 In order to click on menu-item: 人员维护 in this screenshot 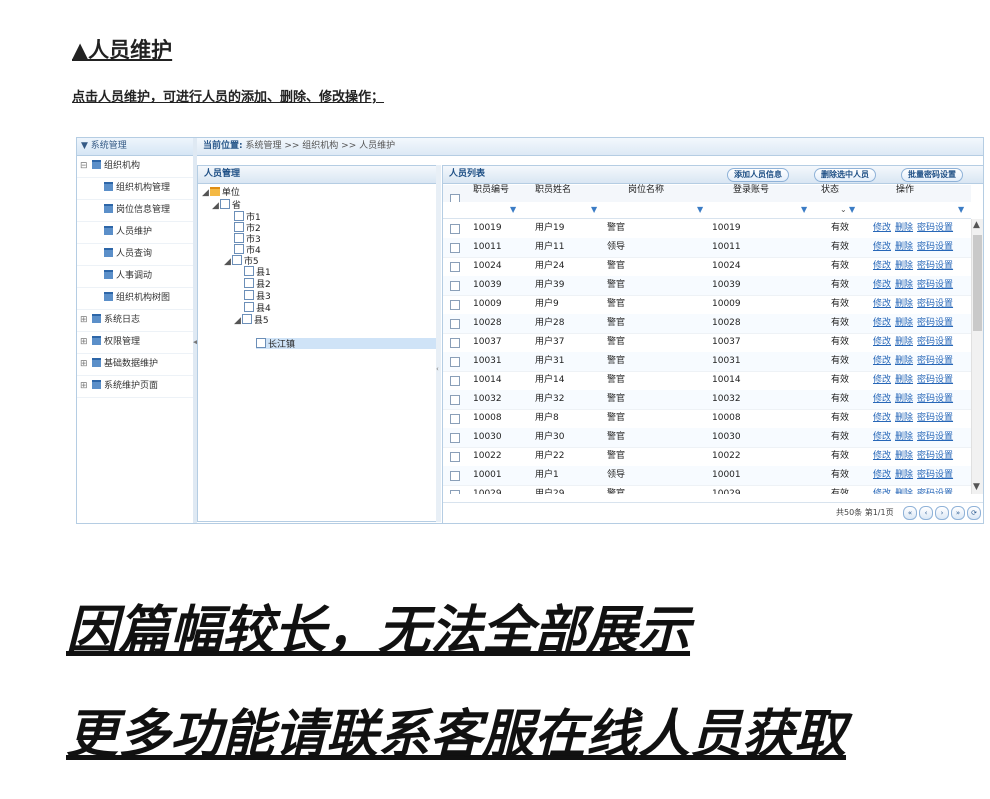, I will do `click(135, 233)`.